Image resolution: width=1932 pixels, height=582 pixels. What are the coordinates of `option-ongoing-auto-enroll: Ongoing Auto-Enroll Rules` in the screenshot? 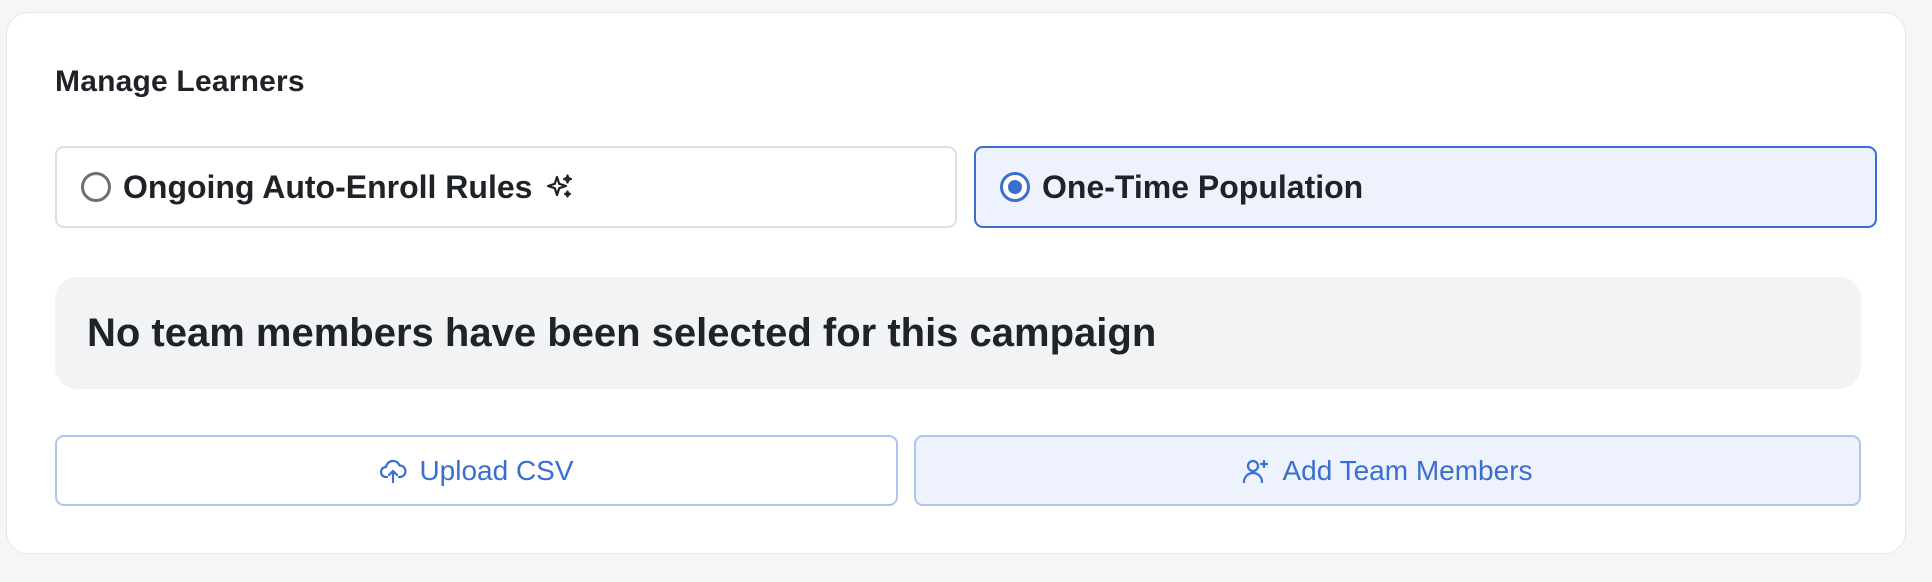 It's located at (506, 187).